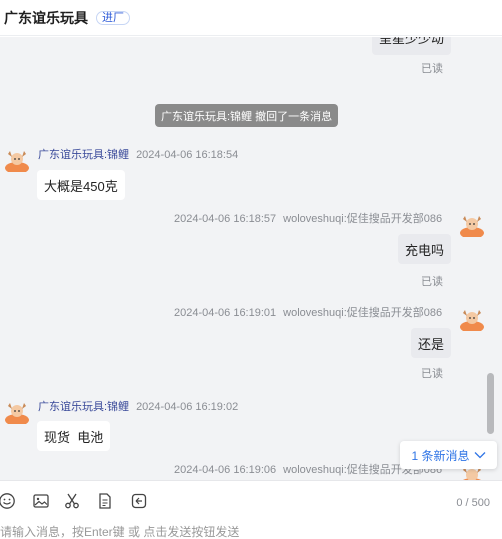 Image resolution: width=502 pixels, height=539 pixels. I want to click on image-icon, so click(41, 501).